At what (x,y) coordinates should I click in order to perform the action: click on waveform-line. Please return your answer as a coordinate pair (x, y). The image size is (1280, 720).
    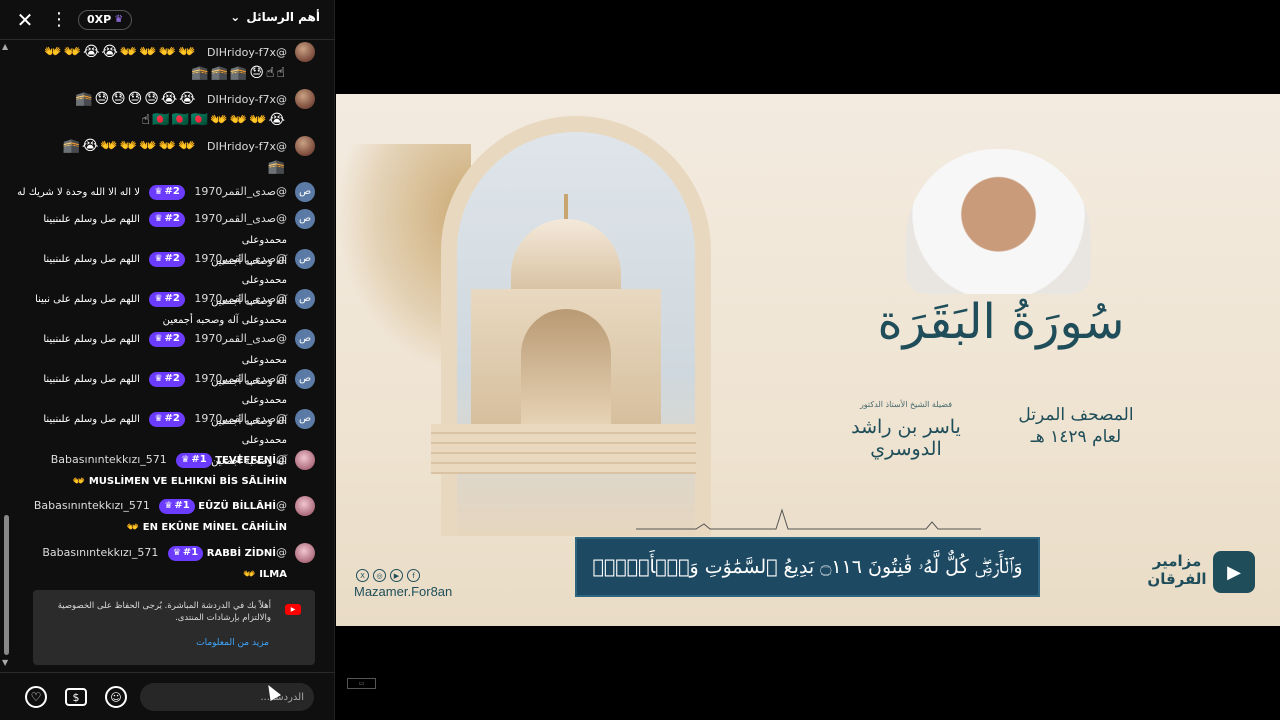
    Looking at the image, I should click on (808, 519).